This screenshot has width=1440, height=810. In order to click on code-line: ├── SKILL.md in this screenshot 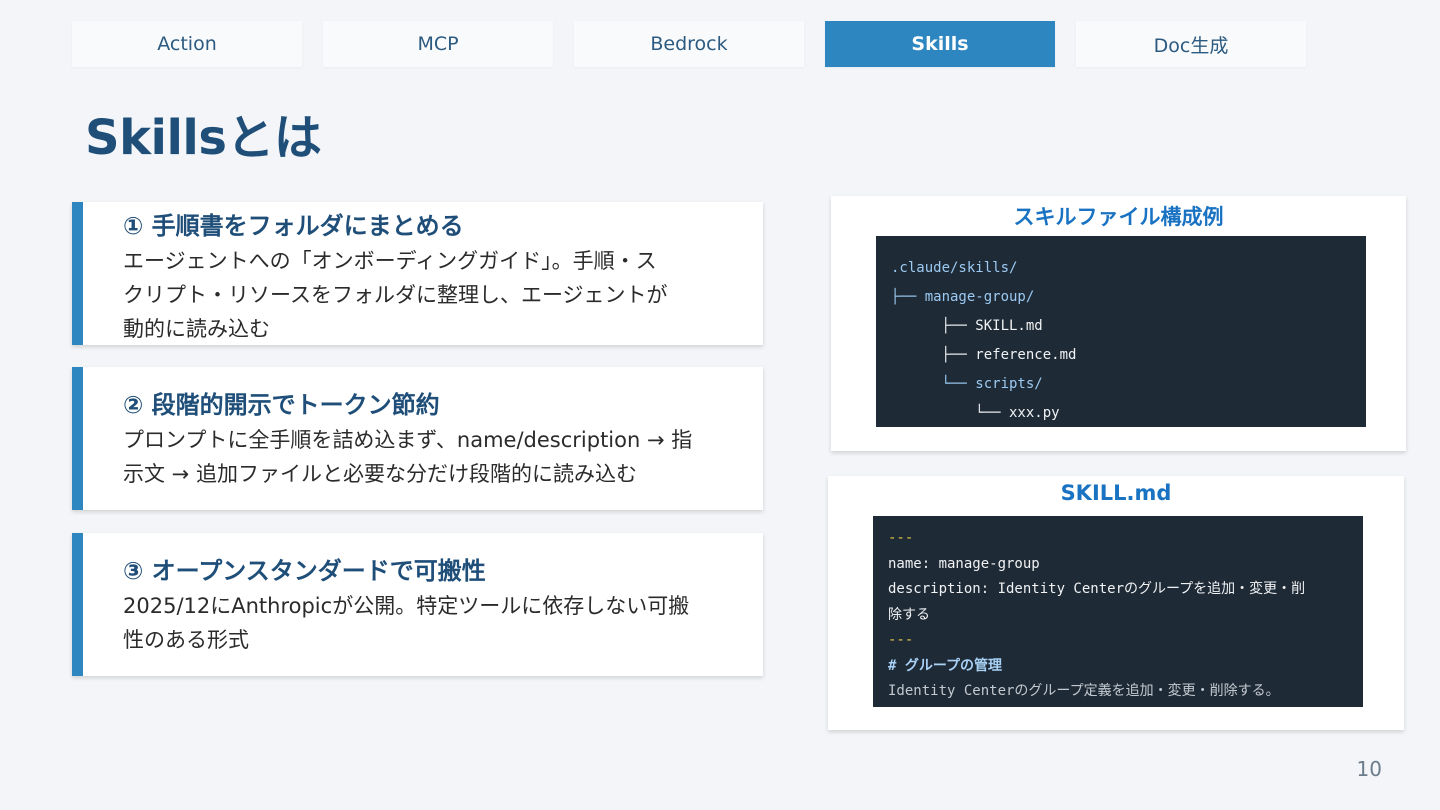, I will do `click(967, 326)`.